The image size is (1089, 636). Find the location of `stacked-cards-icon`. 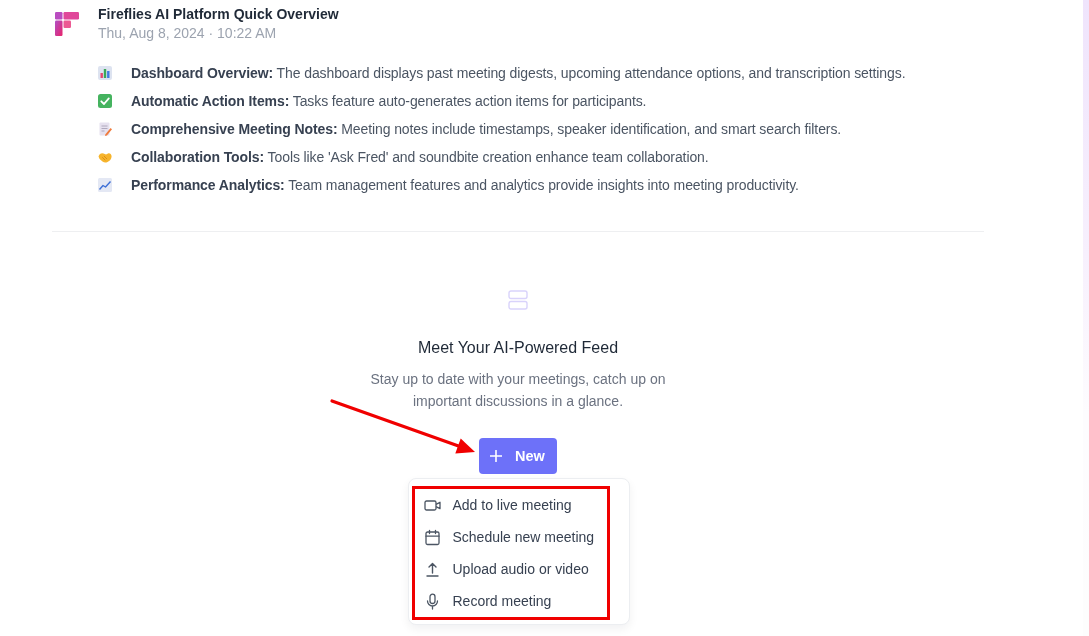

stacked-cards-icon is located at coordinates (518, 300).